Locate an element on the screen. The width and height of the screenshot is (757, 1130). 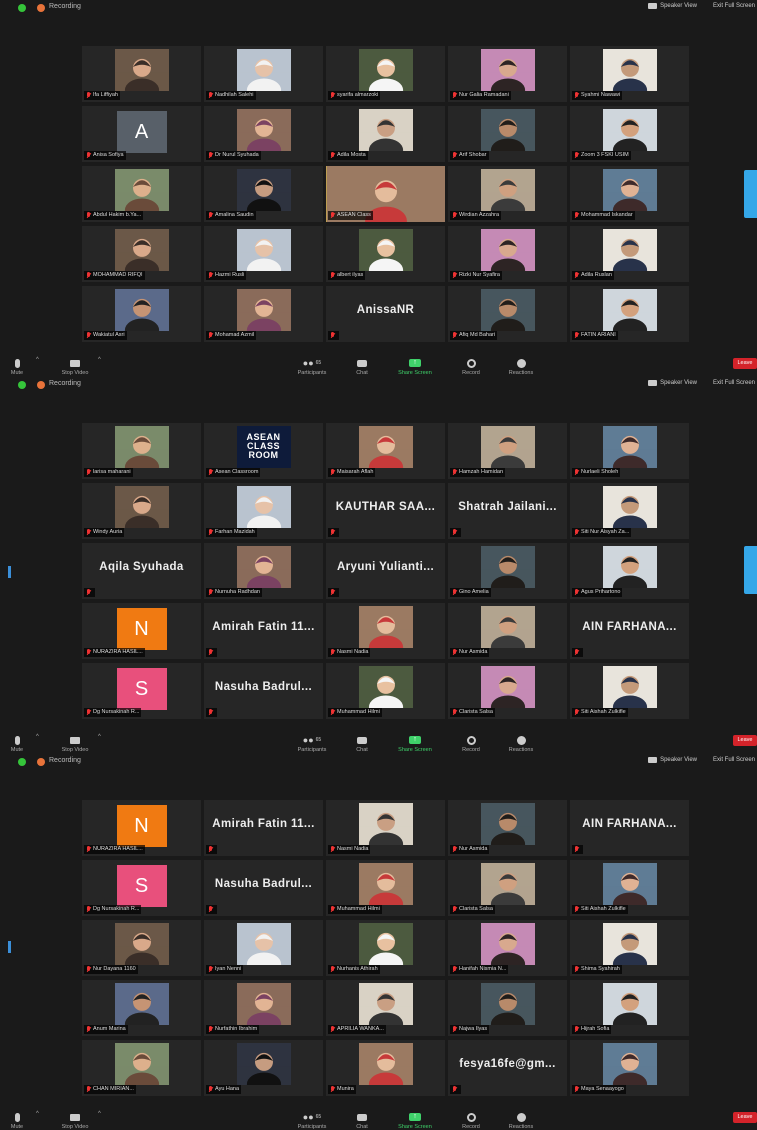
participant-tile: ASEAN Class is located at coordinates (385, 194).